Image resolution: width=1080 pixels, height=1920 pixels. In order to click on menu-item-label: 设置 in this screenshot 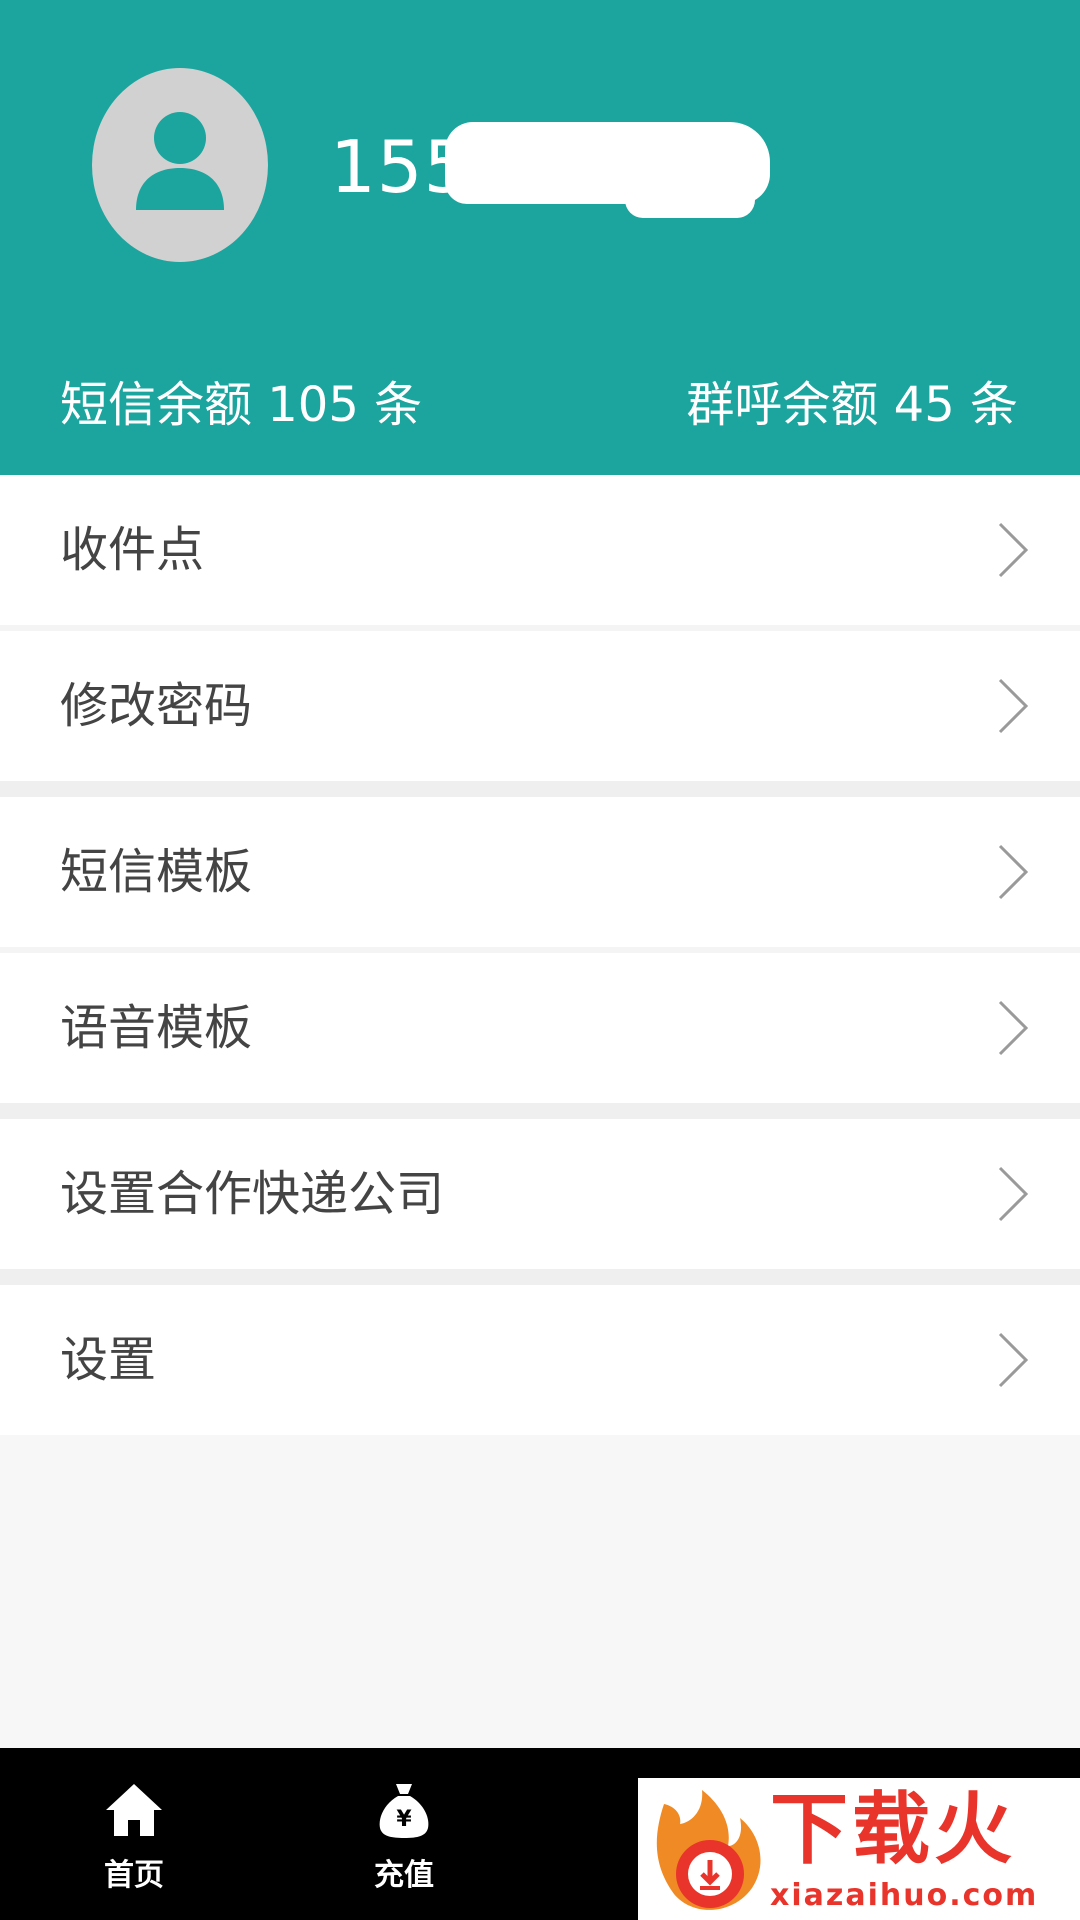, I will do `click(108, 1360)`.